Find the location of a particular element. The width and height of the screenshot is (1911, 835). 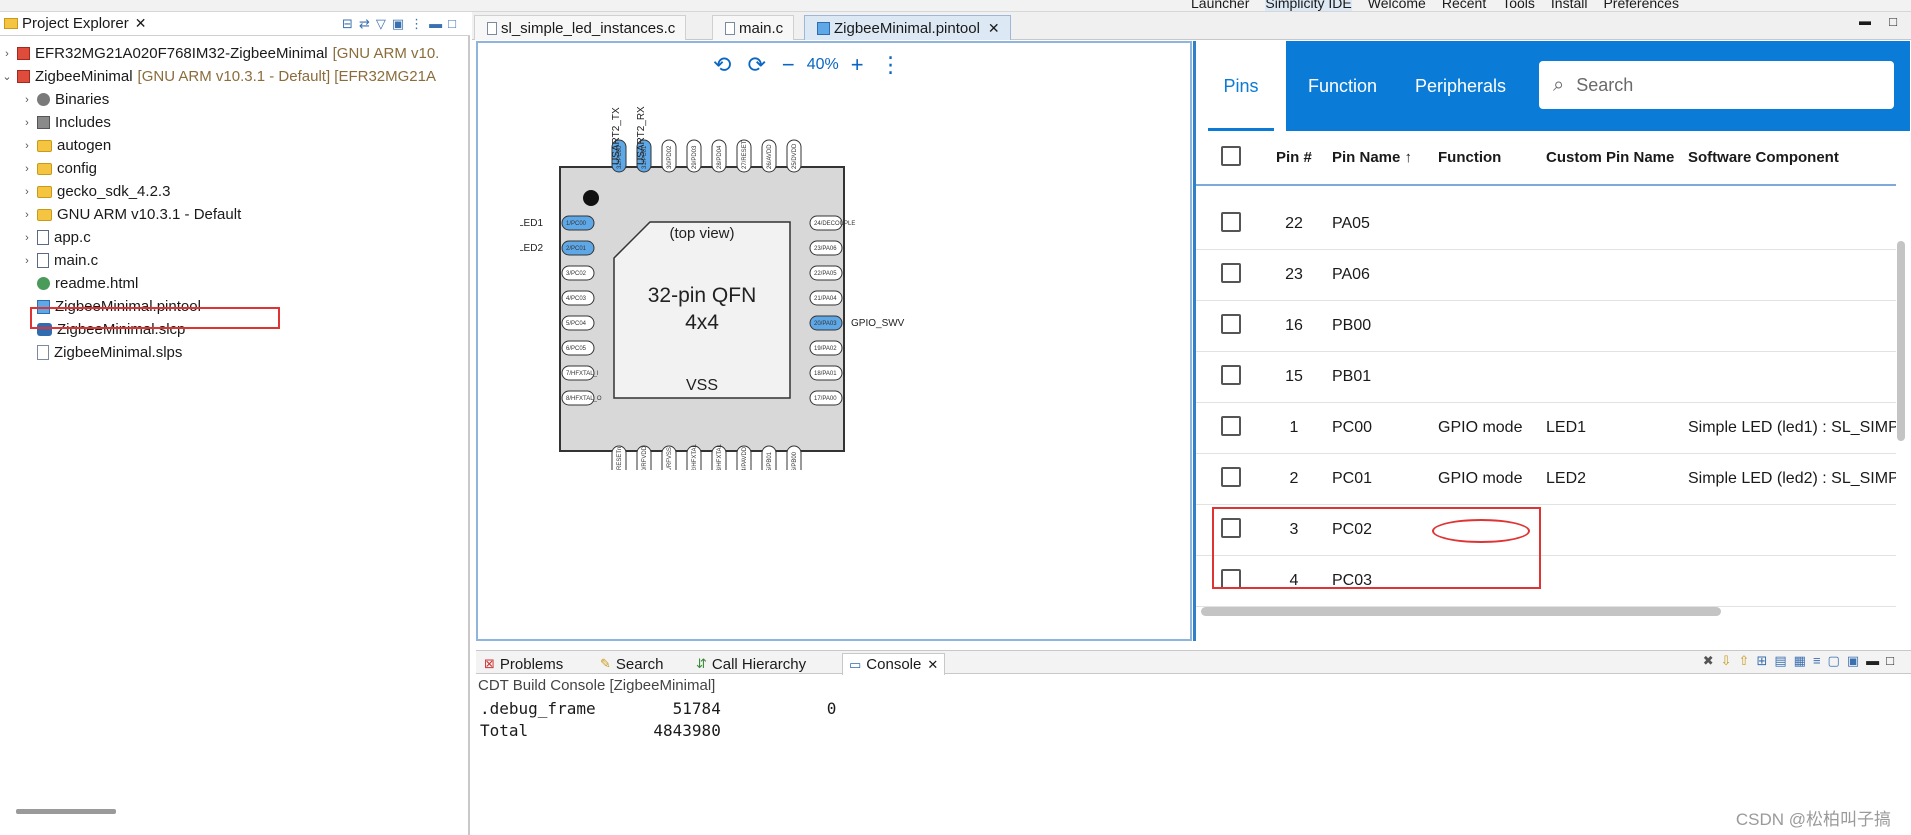

tab-main-c: main.c is located at coordinates (753, 27).